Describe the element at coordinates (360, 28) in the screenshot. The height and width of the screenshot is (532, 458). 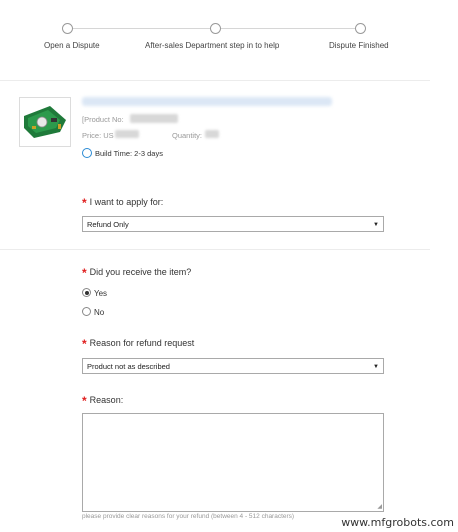
I see `step-dot-finished` at that location.